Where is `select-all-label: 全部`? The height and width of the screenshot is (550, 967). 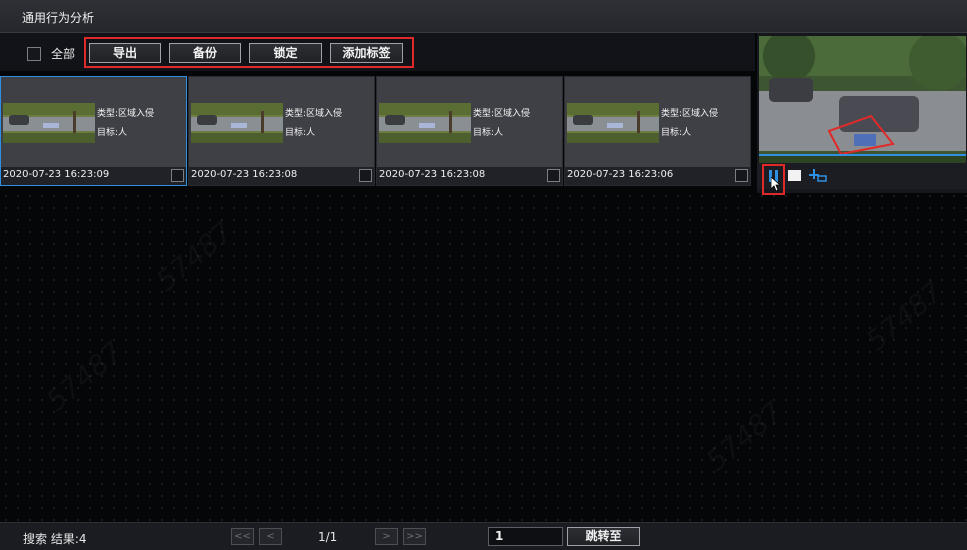 select-all-label: 全部 is located at coordinates (63, 54).